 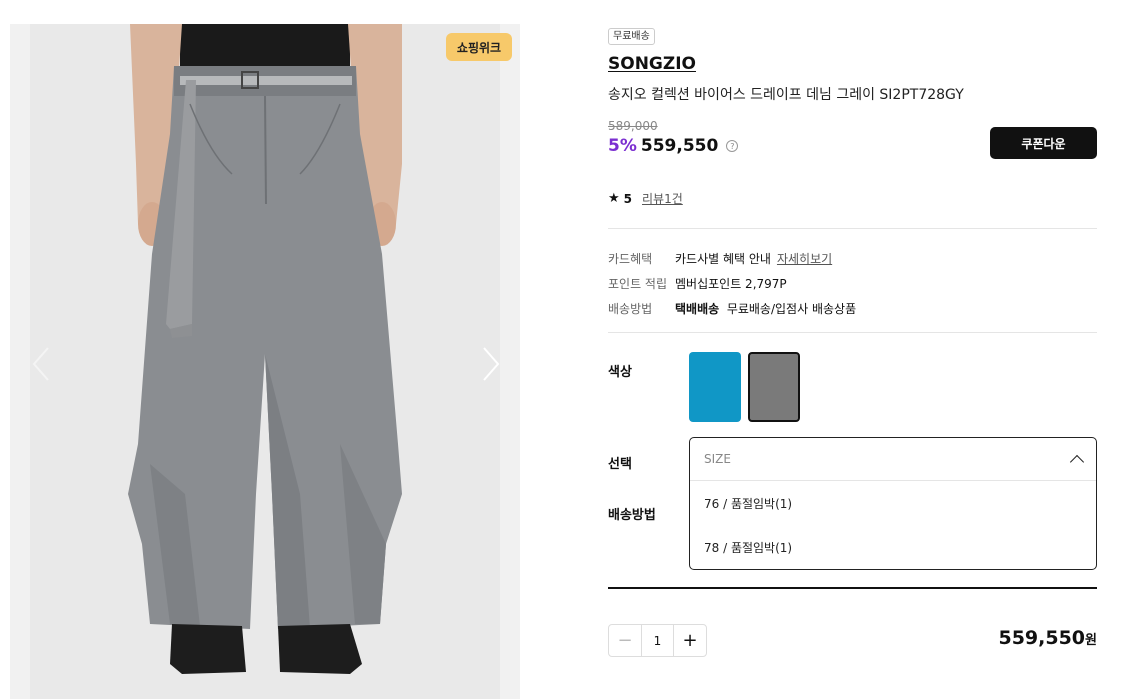 I want to click on currency-unit: 원, so click(x=1091, y=640).